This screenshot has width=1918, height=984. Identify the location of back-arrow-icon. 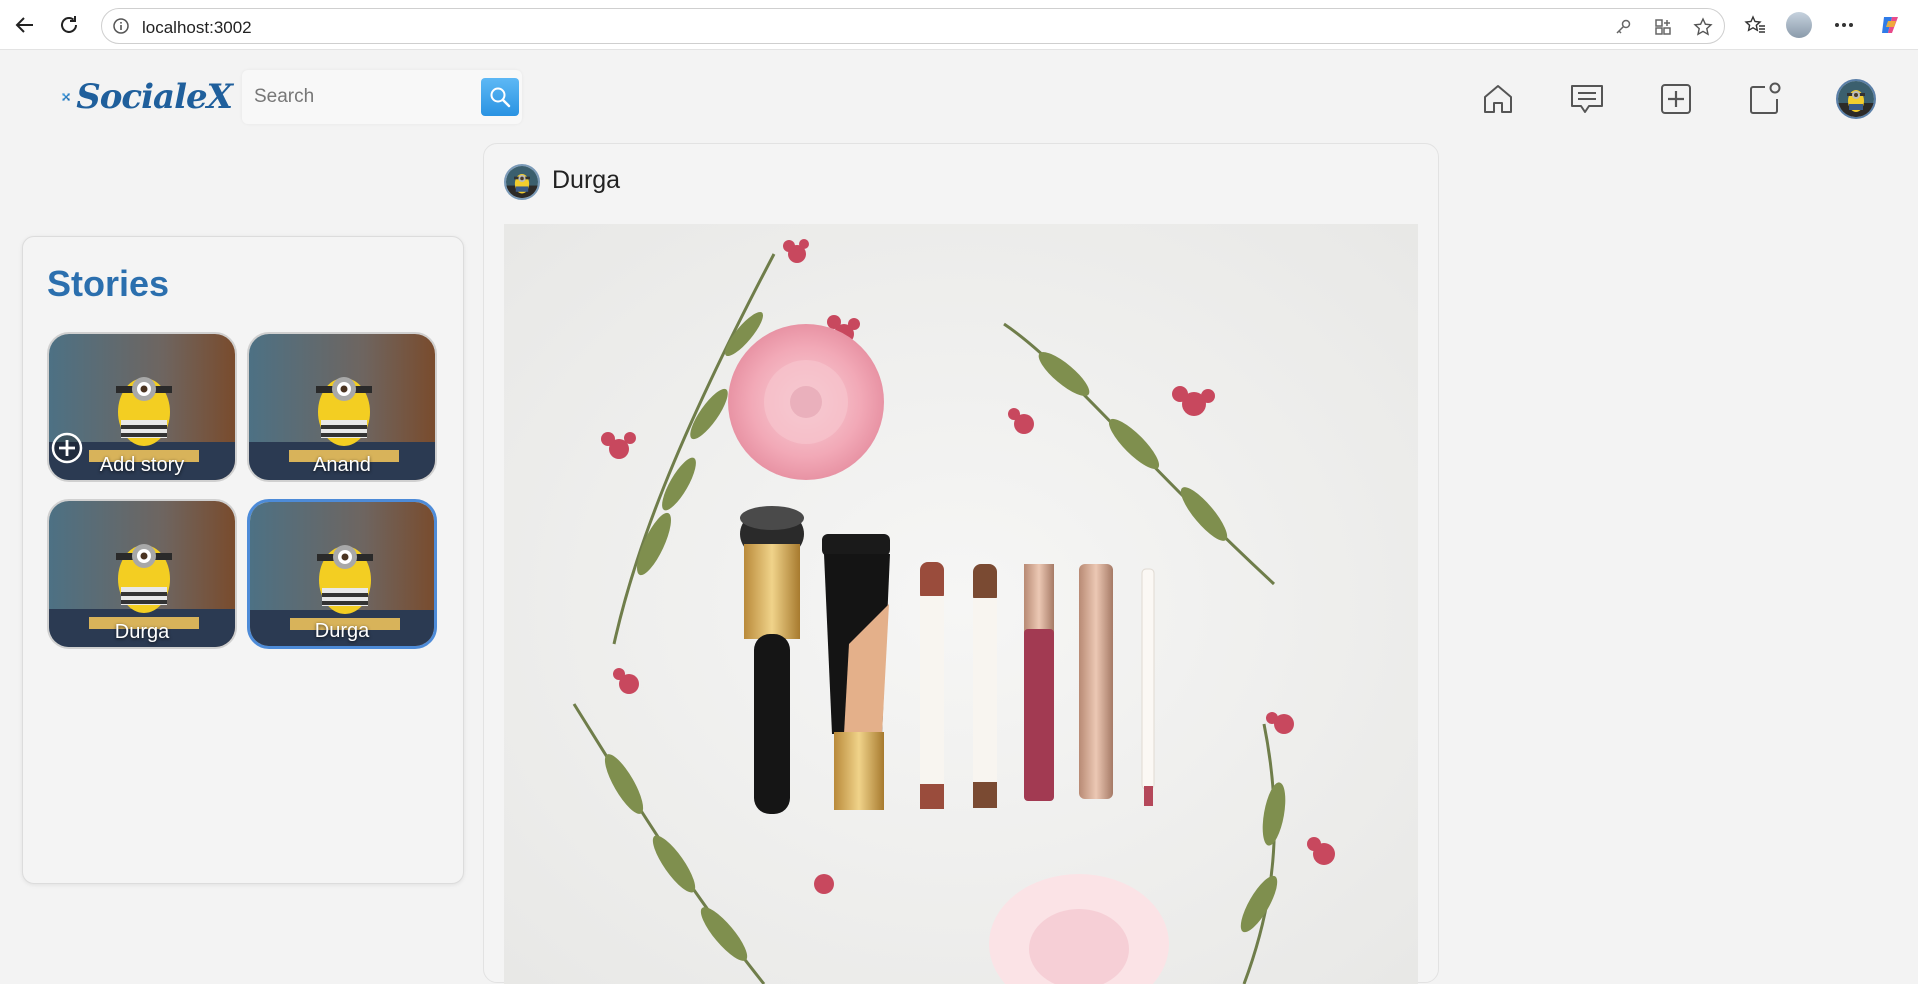
(24, 25).